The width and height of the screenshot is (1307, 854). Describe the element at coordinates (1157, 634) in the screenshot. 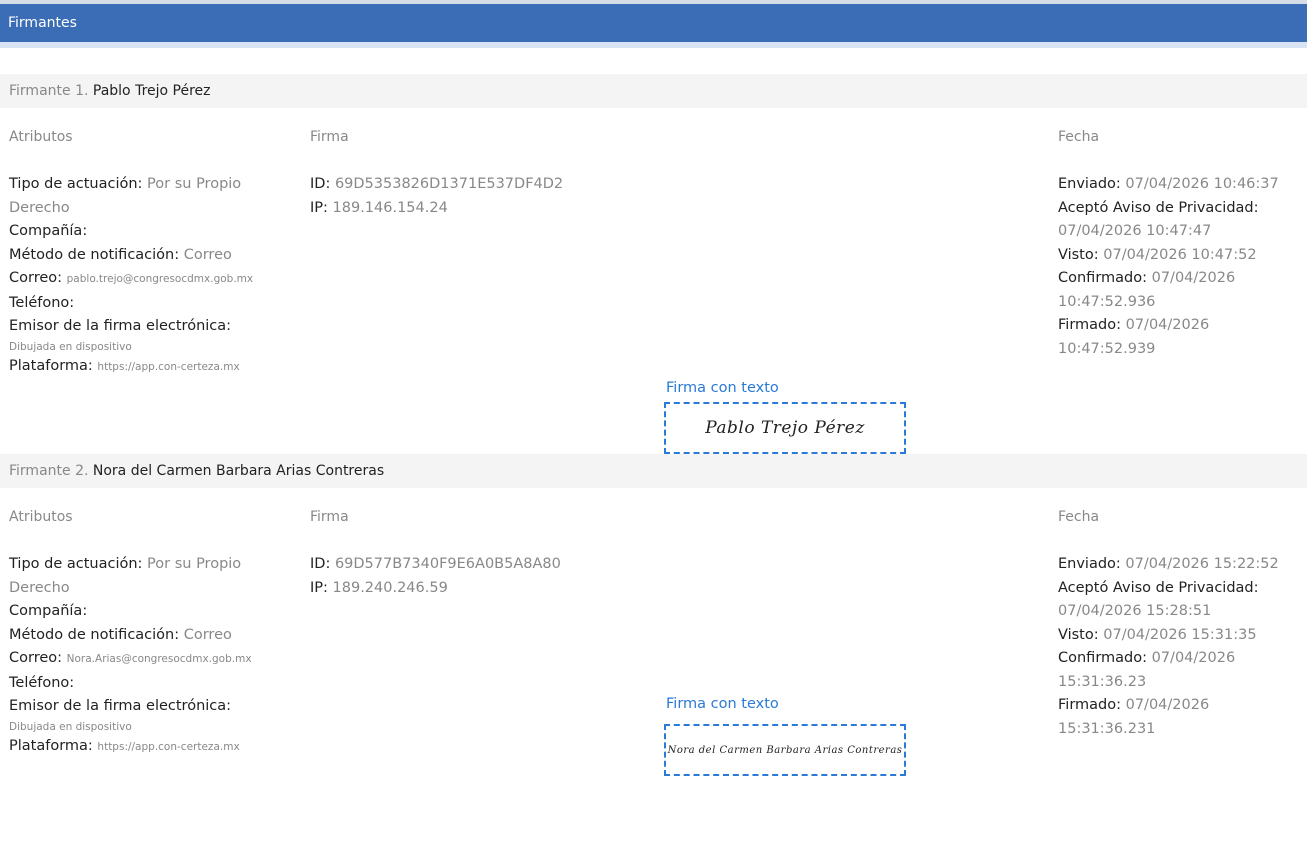

I see `date-visto: Visto: 07/04/2026 15:31:35` at that location.